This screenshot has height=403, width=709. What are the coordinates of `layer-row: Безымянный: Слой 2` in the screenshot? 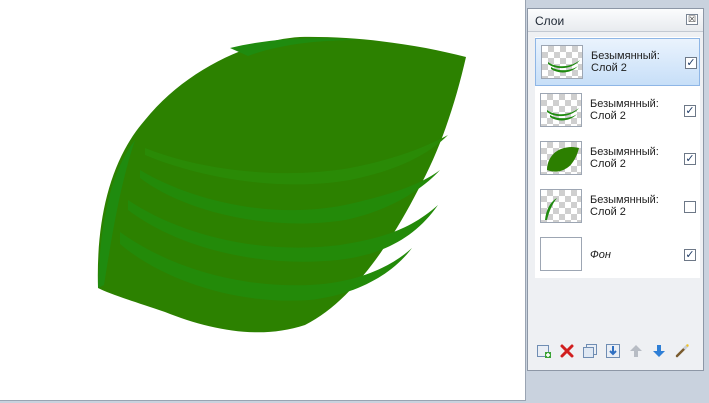 It's located at (617, 207).